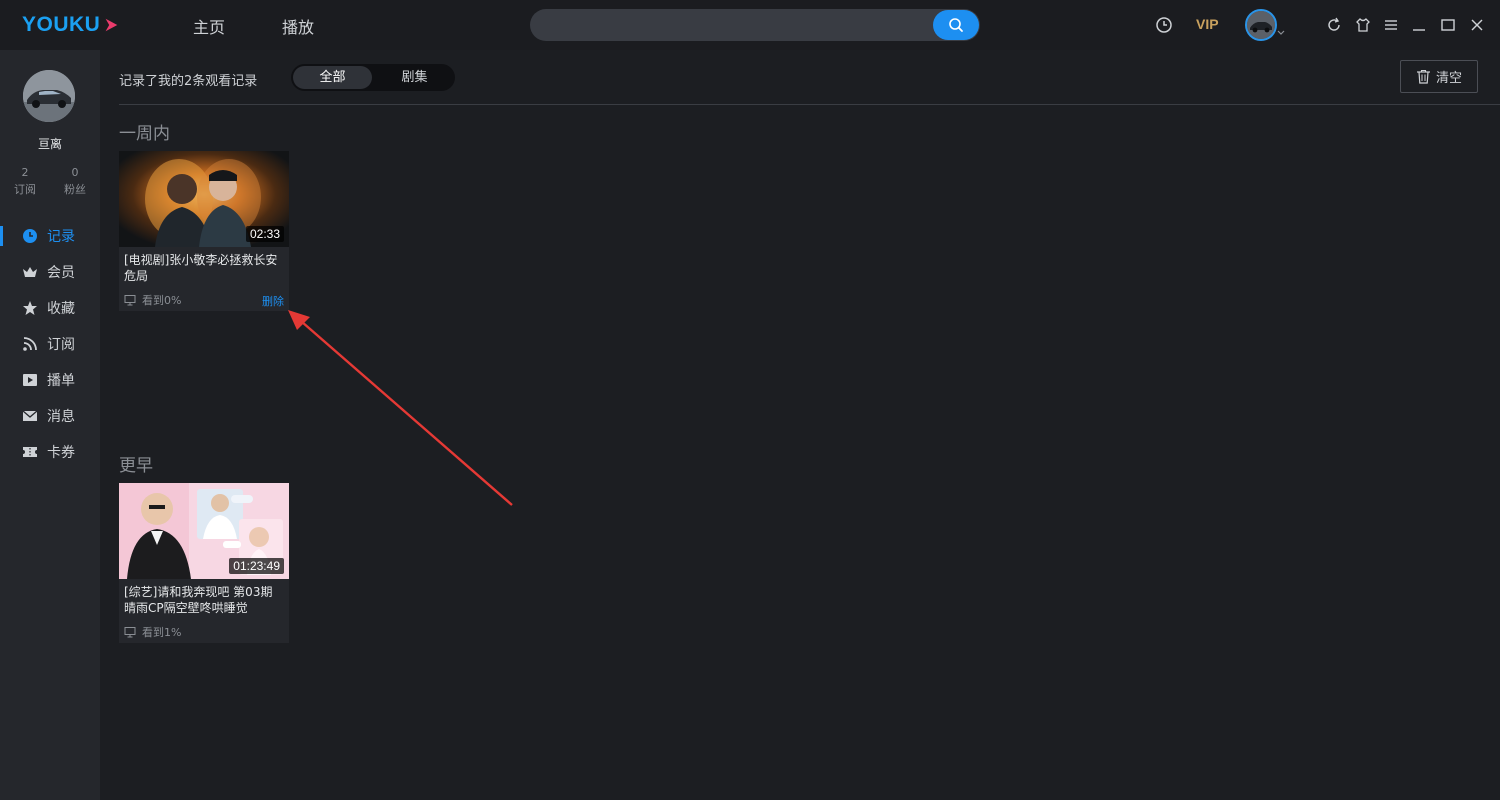 The image size is (1500, 800). Describe the element at coordinates (30, 380) in the screenshot. I see `playlist-icon` at that location.